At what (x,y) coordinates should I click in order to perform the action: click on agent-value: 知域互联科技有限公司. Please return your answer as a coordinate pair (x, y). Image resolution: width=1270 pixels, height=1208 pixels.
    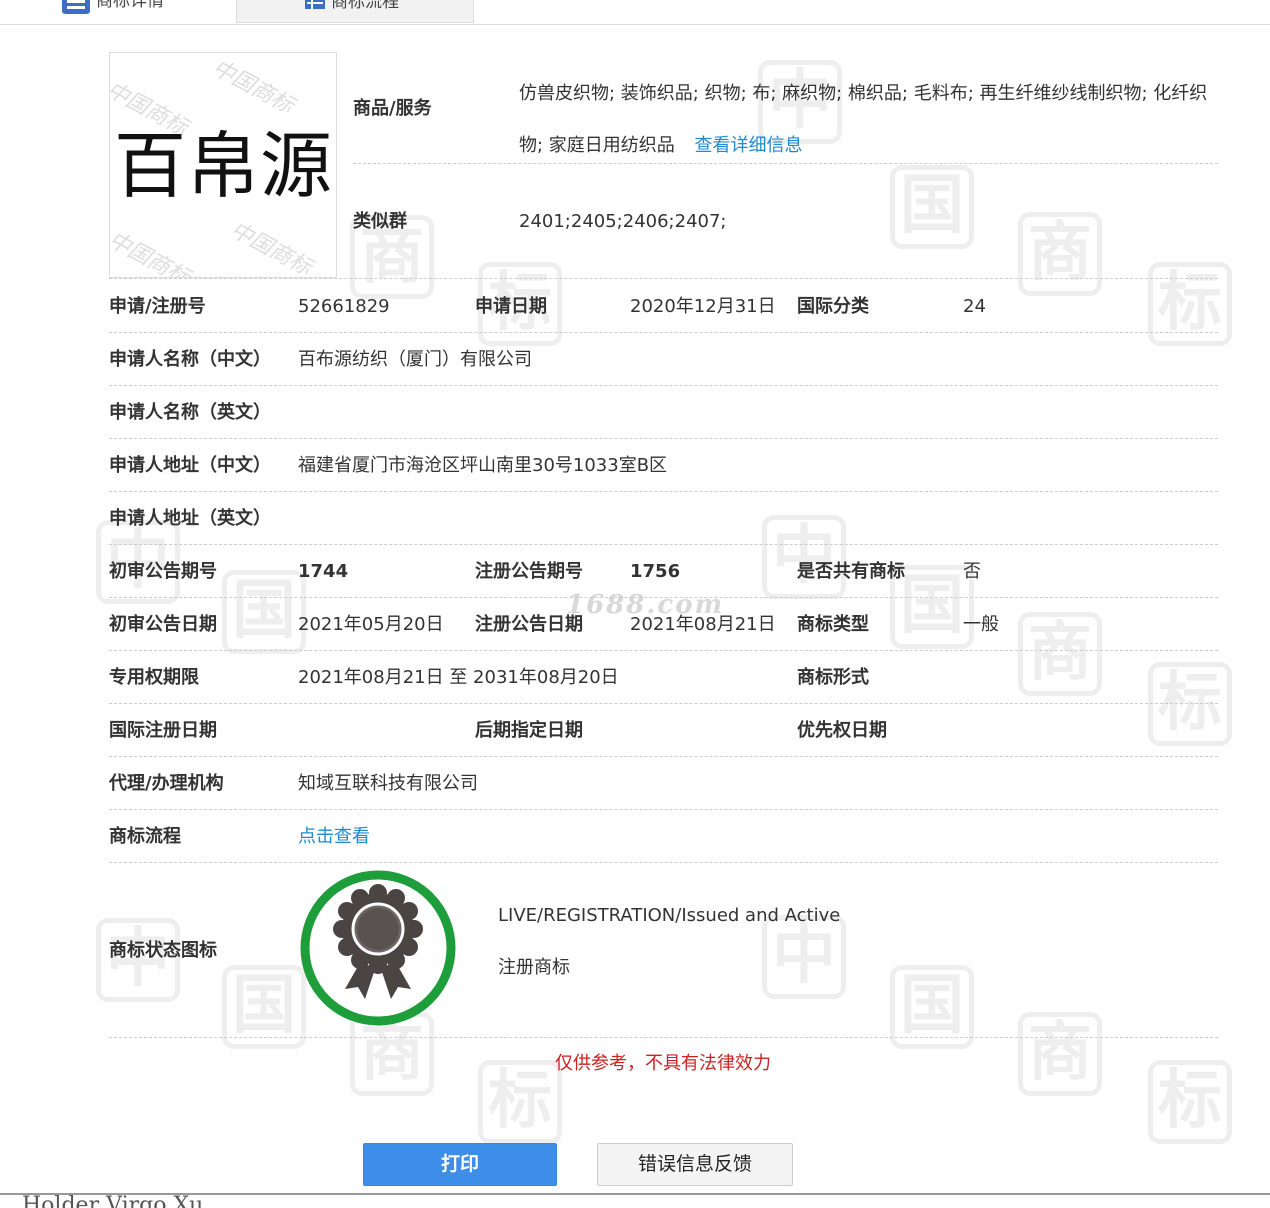
    Looking at the image, I should click on (388, 783).